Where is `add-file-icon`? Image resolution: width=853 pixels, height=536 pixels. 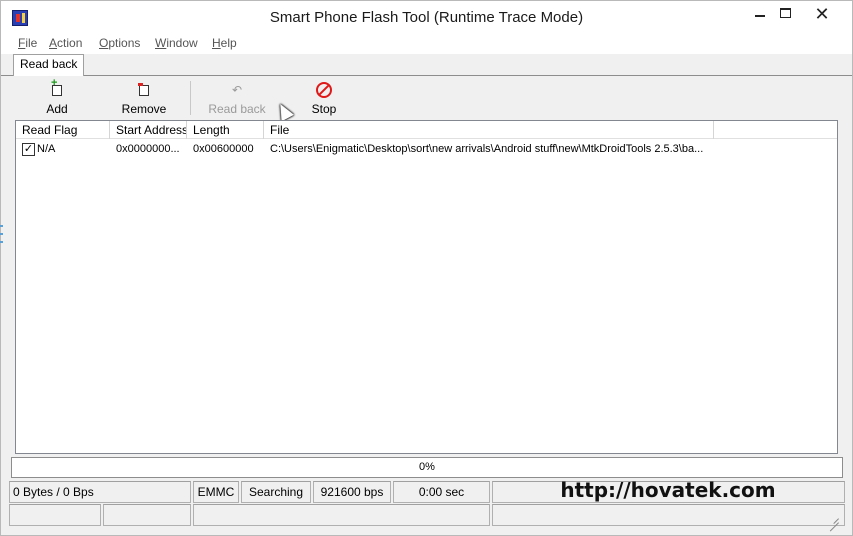
add-file-icon is located at coordinates (57, 88).